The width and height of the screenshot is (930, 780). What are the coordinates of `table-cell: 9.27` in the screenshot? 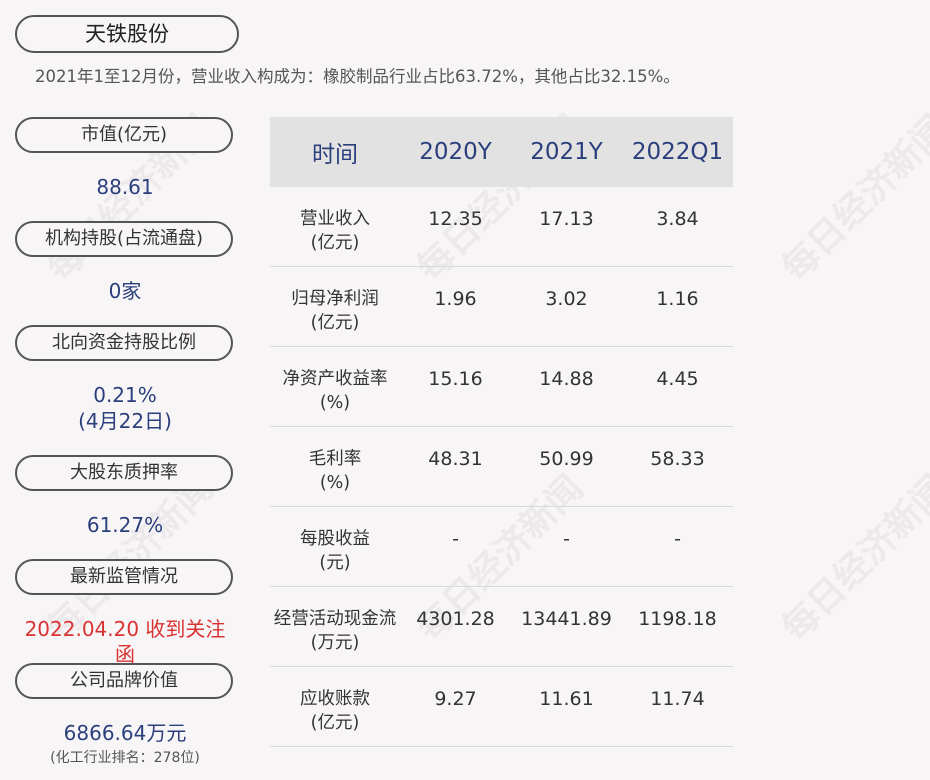 It's located at (455, 699).